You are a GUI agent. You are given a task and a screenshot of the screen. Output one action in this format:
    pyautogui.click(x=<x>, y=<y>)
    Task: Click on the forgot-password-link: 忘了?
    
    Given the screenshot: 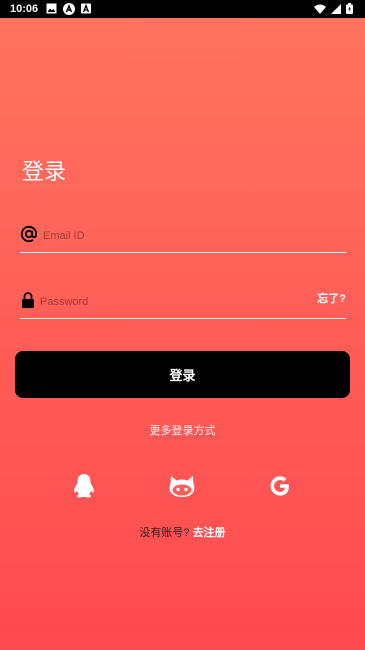 What is the action you would take?
    pyautogui.click(x=331, y=298)
    